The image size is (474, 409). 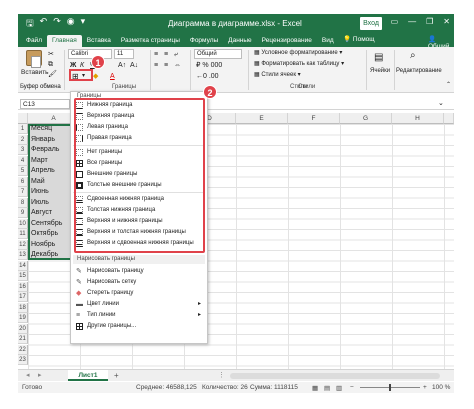 I want to click on tab-data: Данные, so click(x=239, y=41).